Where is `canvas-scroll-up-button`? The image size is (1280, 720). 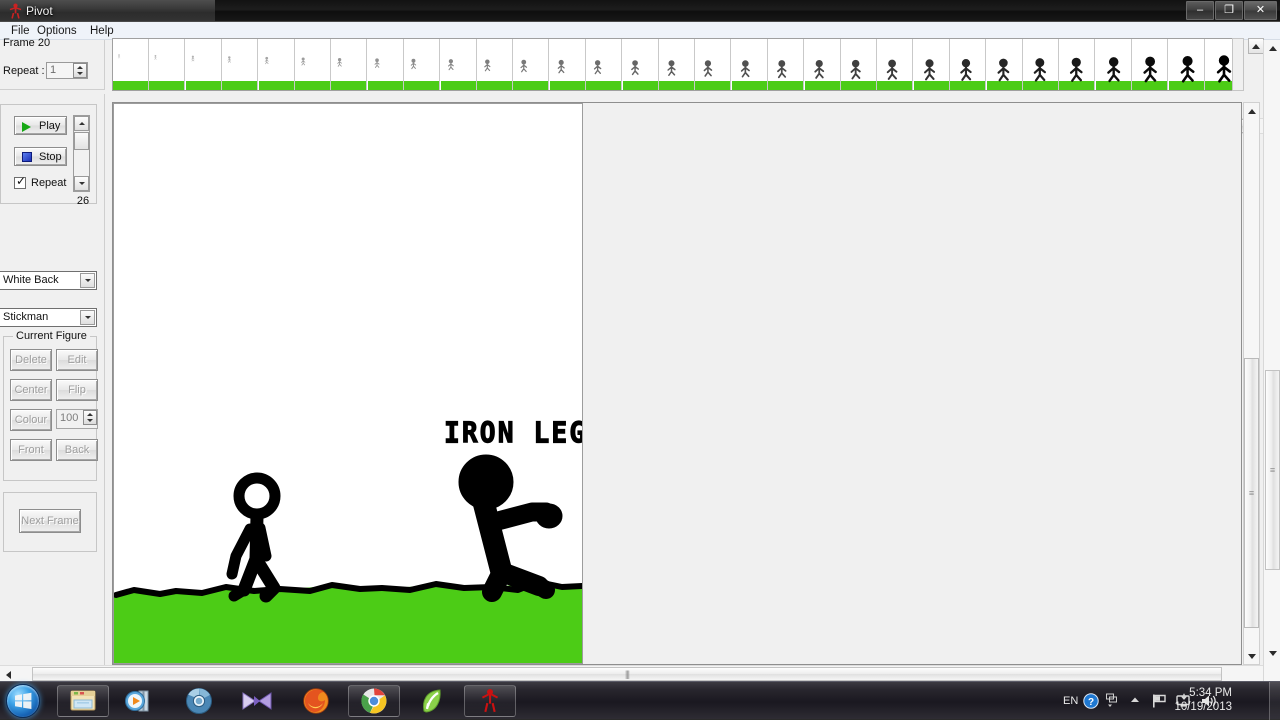
canvas-scroll-up-button is located at coordinates (1251, 111).